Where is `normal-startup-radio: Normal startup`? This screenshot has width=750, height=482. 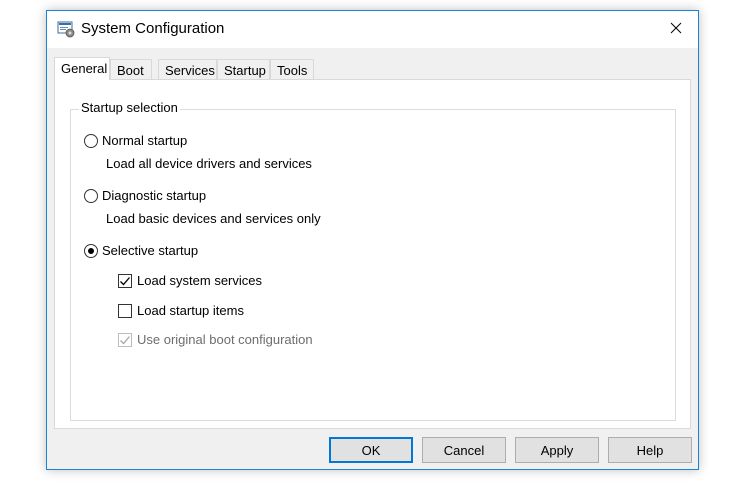 normal-startup-radio: Normal startup is located at coordinates (135, 140).